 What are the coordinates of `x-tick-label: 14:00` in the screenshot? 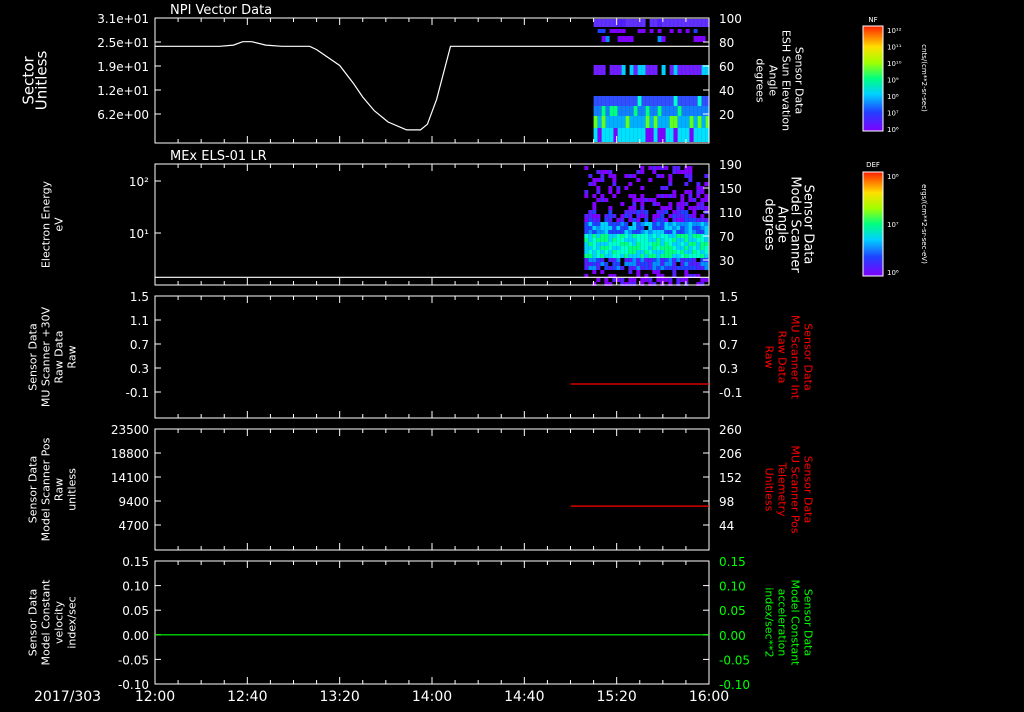 It's located at (432, 697).